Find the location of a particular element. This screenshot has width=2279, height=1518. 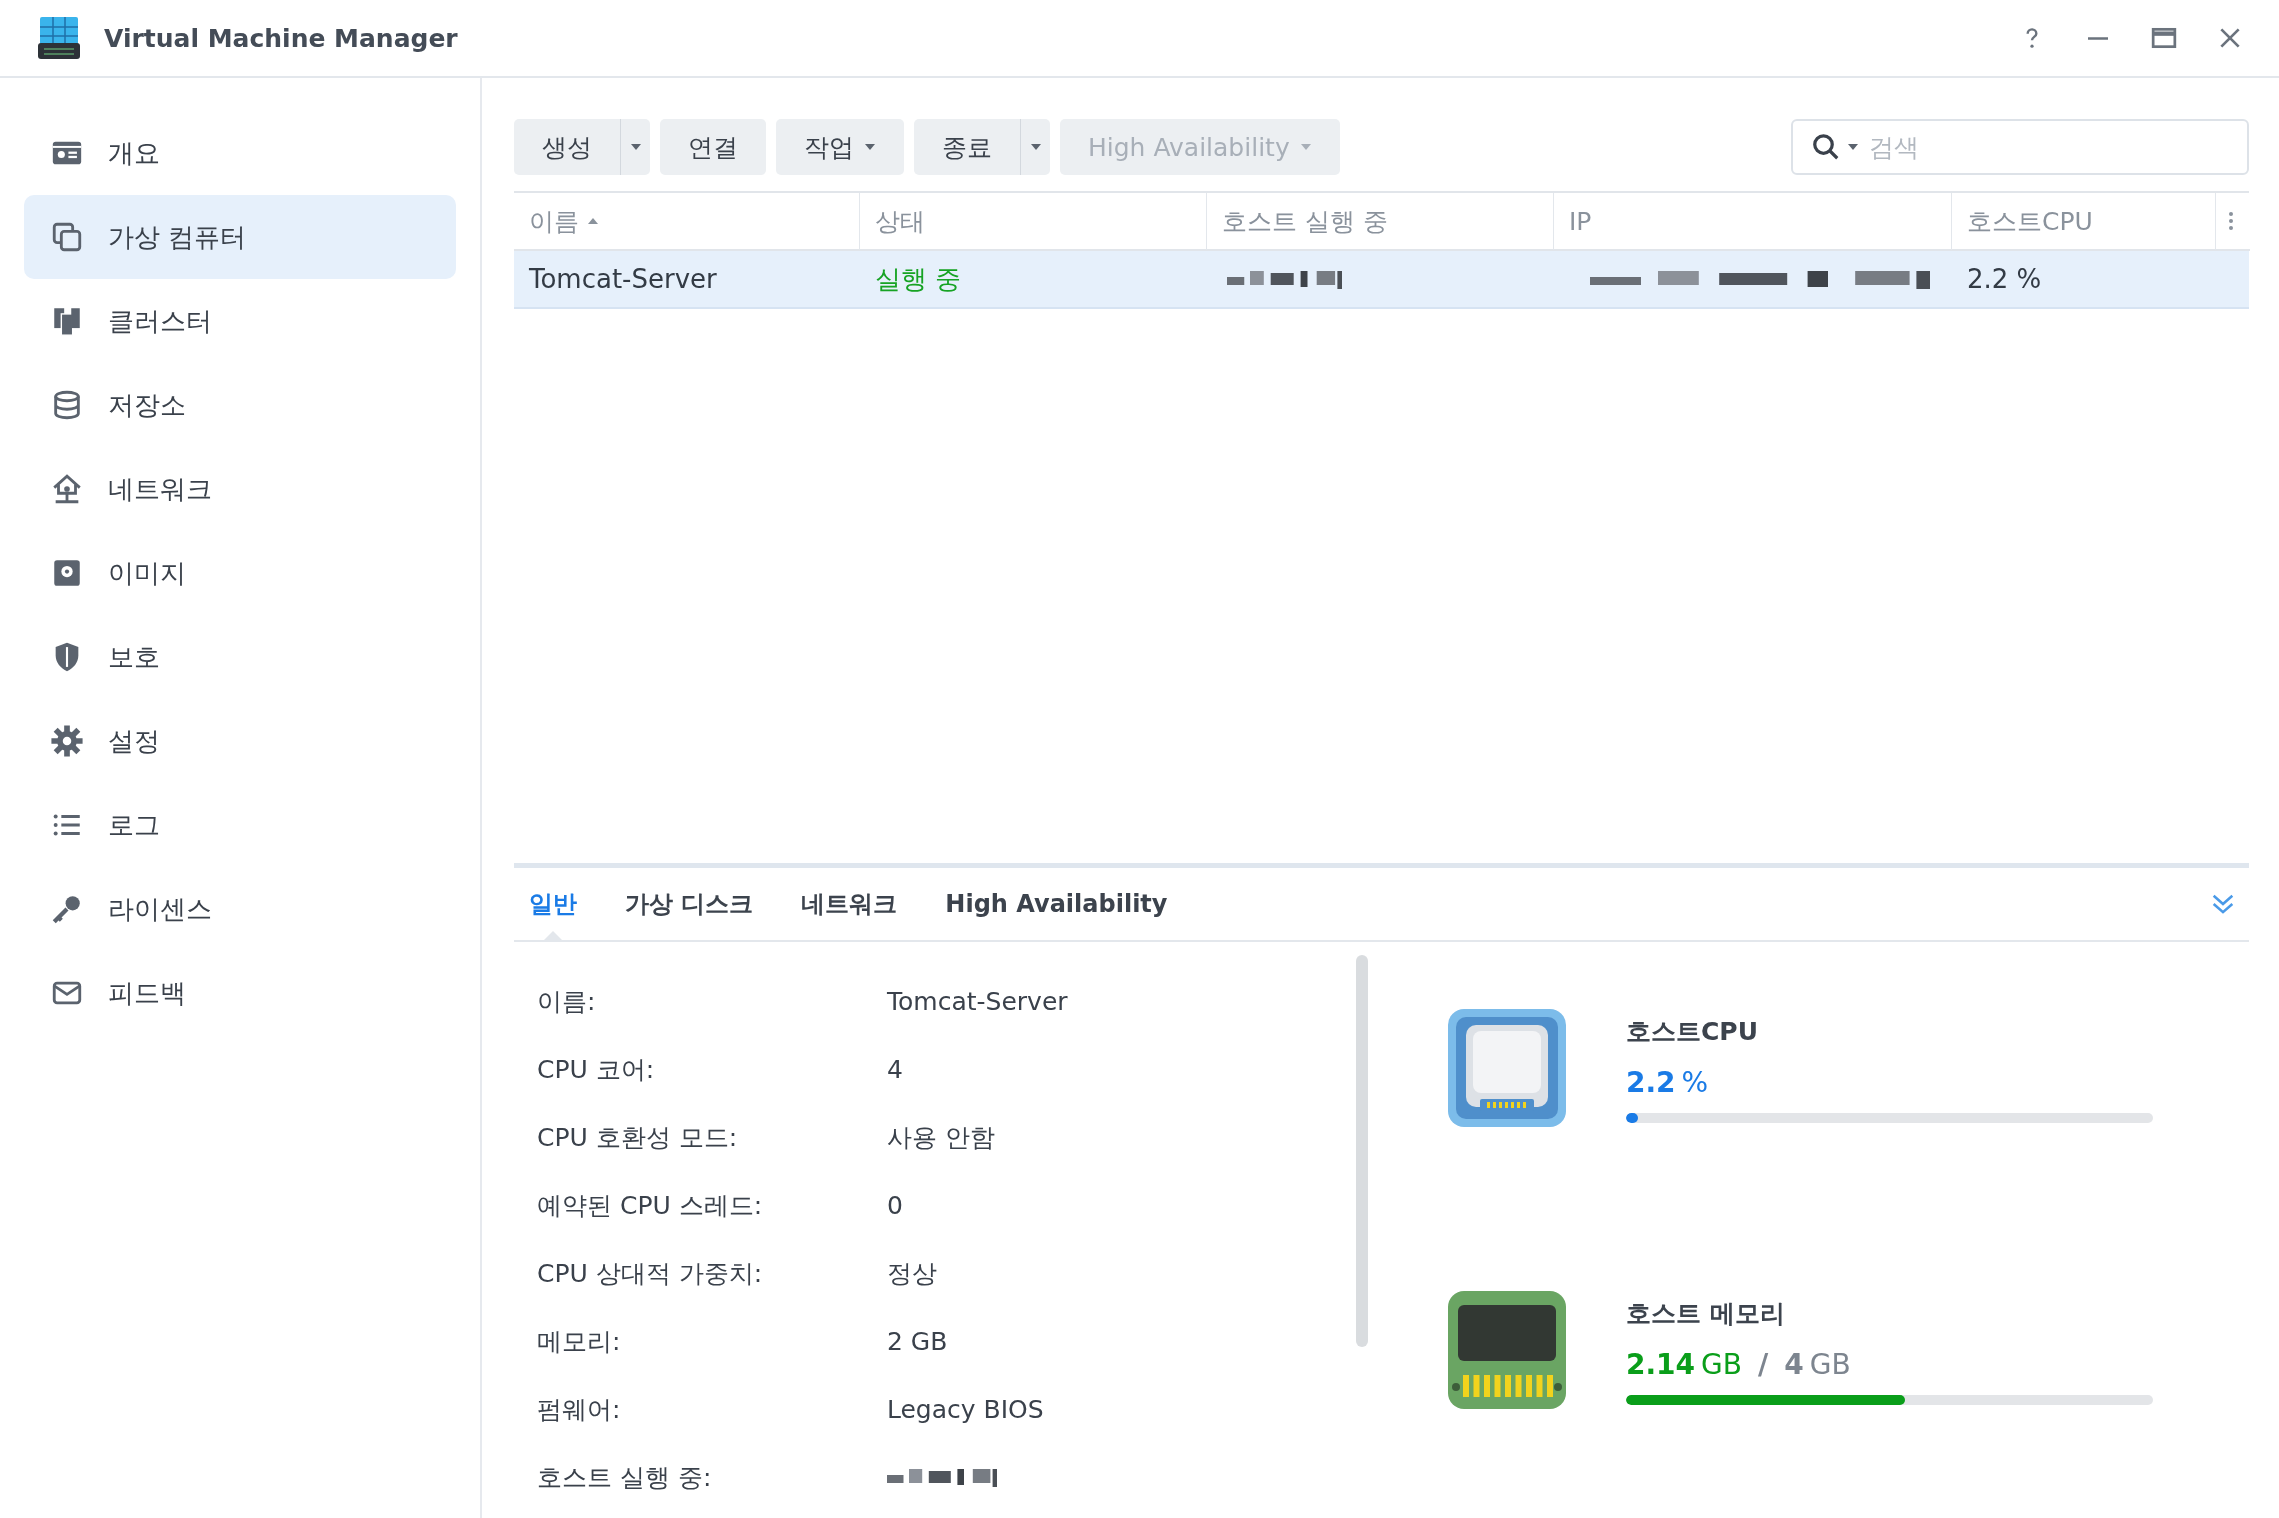

minimize-icon is located at coordinates (2098, 38).